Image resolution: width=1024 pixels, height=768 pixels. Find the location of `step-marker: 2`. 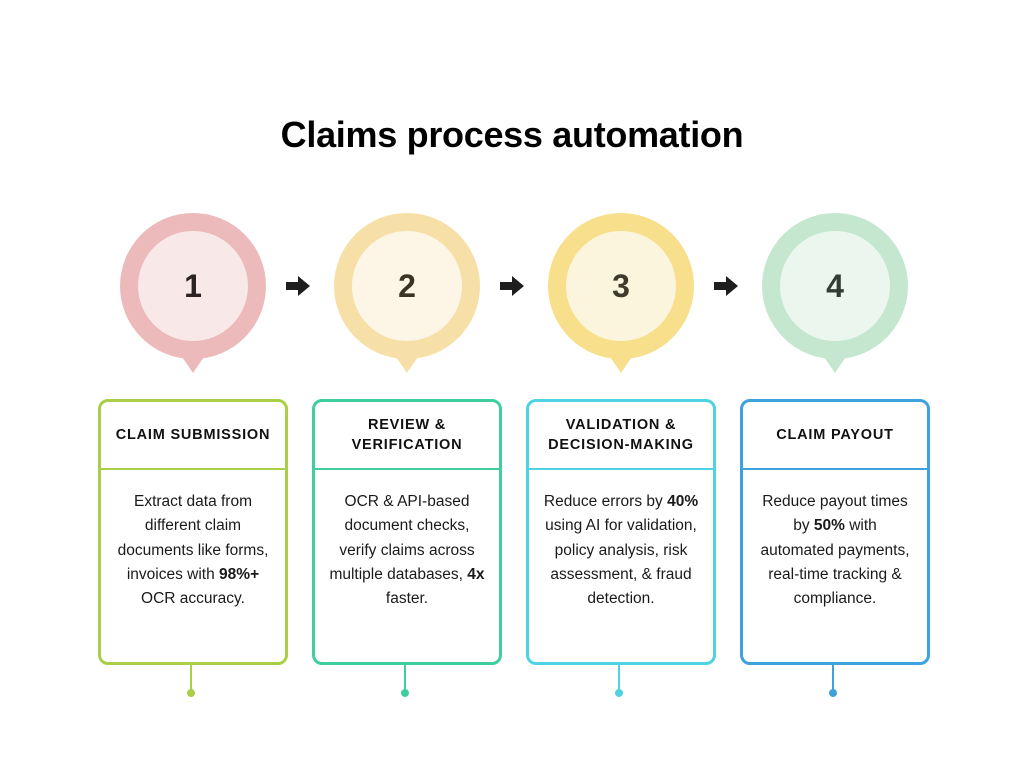

step-marker: 2 is located at coordinates (407, 293).